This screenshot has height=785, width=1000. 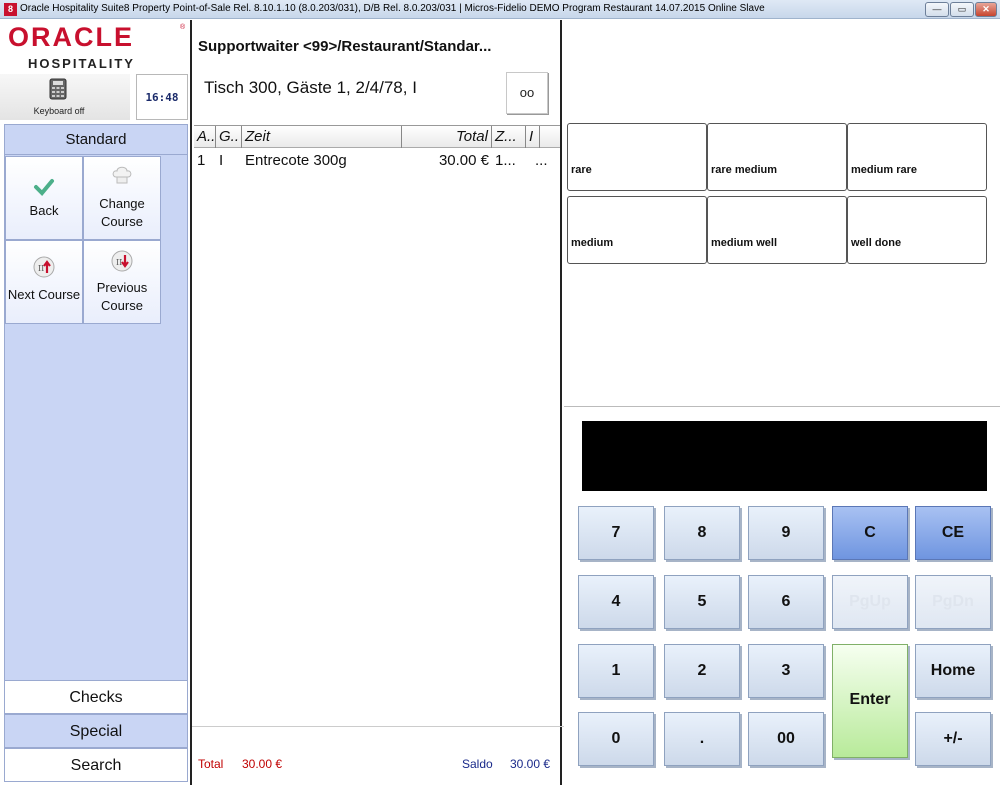 I want to click on next-course-button: II Next Course, so click(x=44, y=282).